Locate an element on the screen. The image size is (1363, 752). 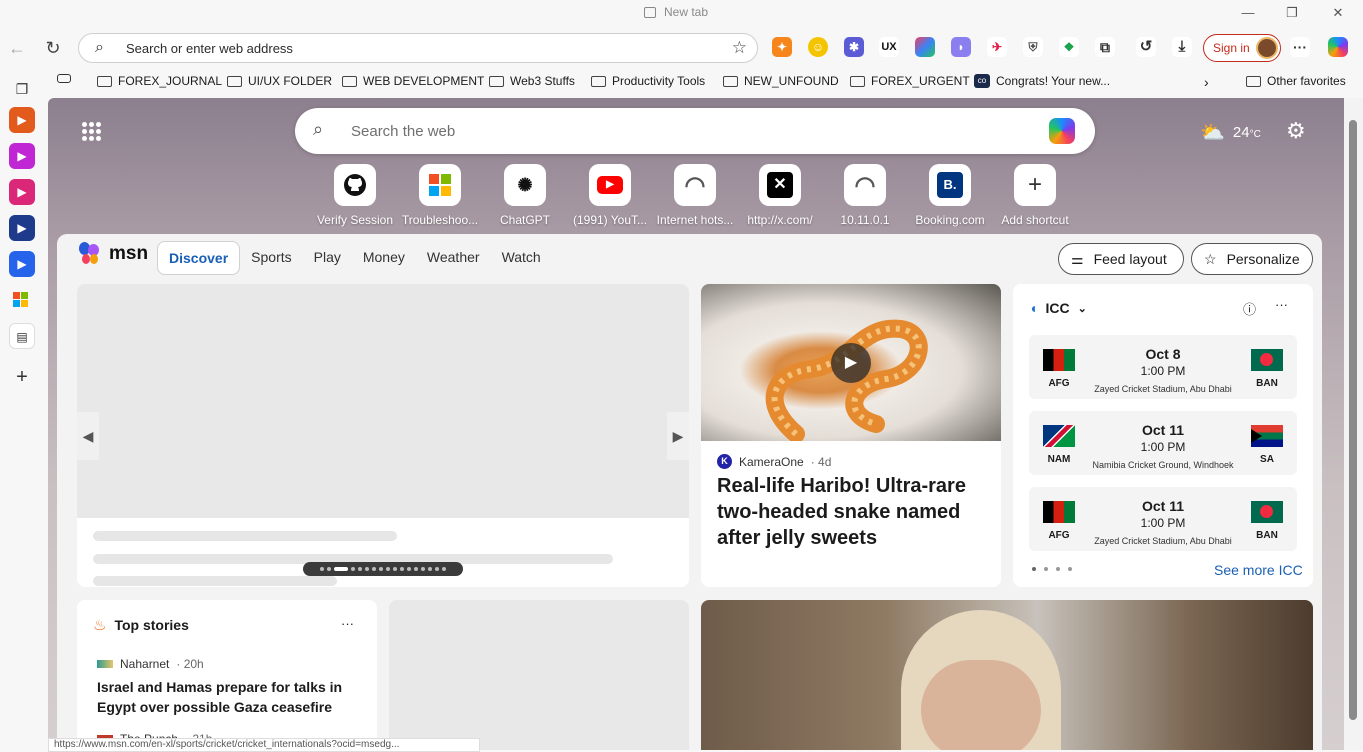
ux-extension-icon: UX is located at coordinates (889, 47).